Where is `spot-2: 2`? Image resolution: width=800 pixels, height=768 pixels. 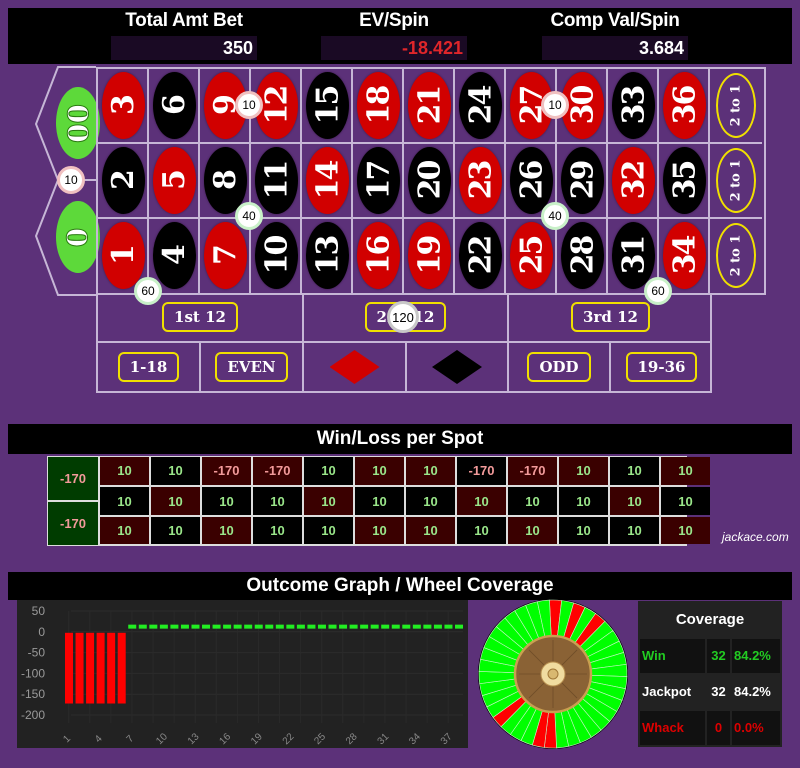
spot-2: 2 is located at coordinates (123, 181).